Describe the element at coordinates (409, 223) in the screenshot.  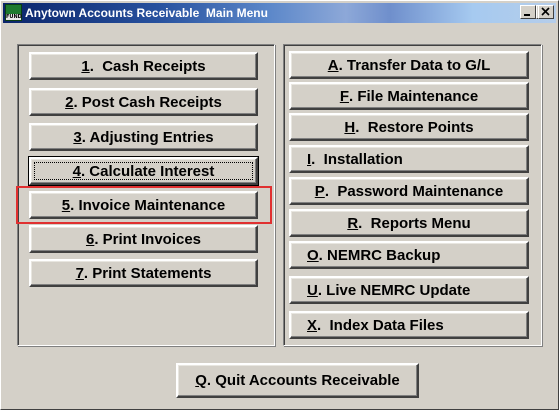
I see `reports-menu-button: R. Reports Menu` at that location.